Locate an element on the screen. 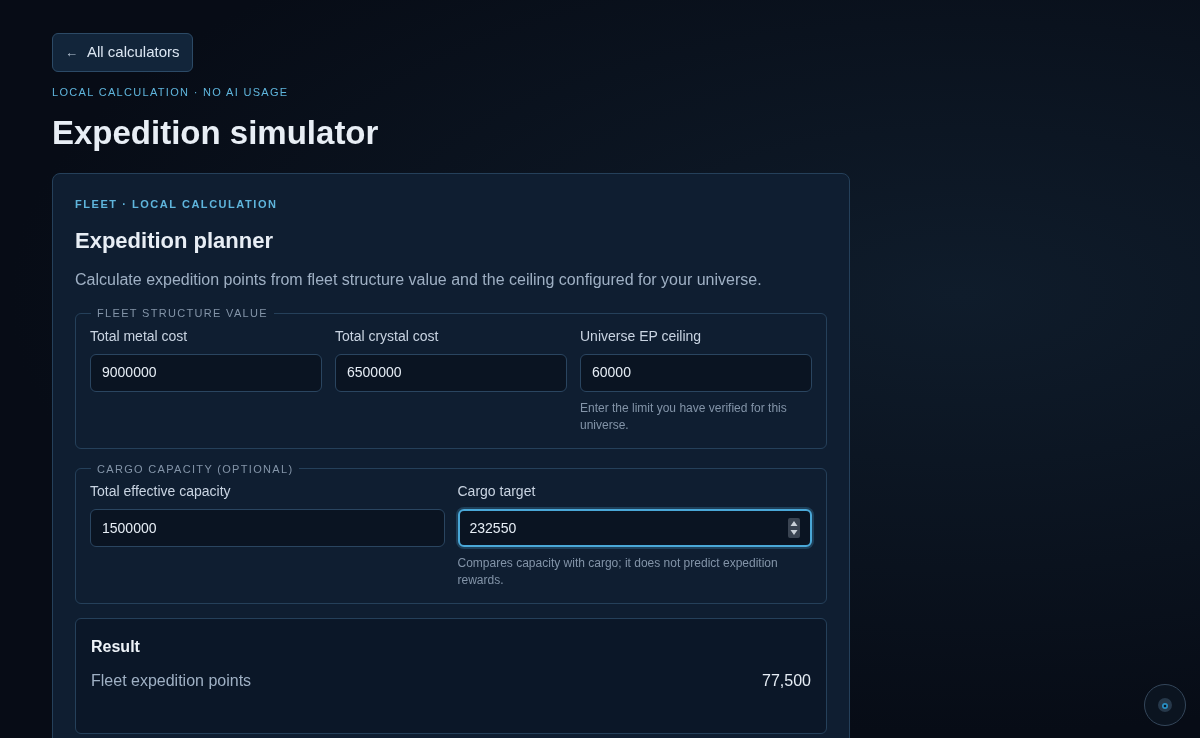 The image size is (1200, 738). arrow-left-icon: ← is located at coordinates (71, 52).